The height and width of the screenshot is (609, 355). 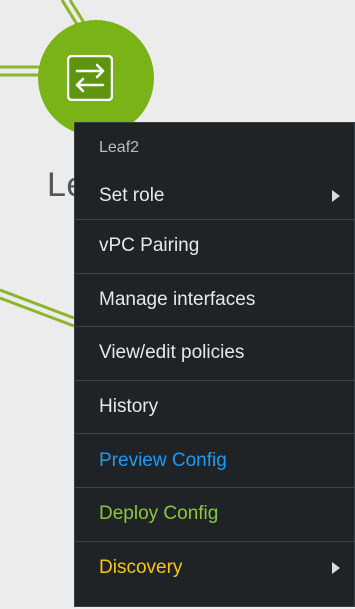 What do you see at coordinates (129, 407) in the screenshot?
I see `menu-item-label: History` at bounding box center [129, 407].